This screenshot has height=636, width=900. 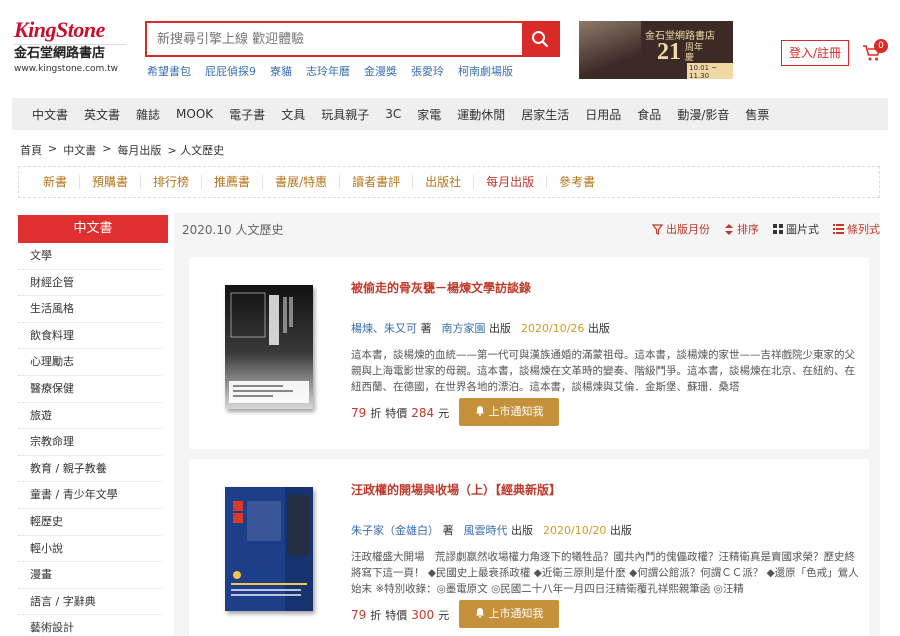 I want to click on search-button, so click(x=540, y=39).